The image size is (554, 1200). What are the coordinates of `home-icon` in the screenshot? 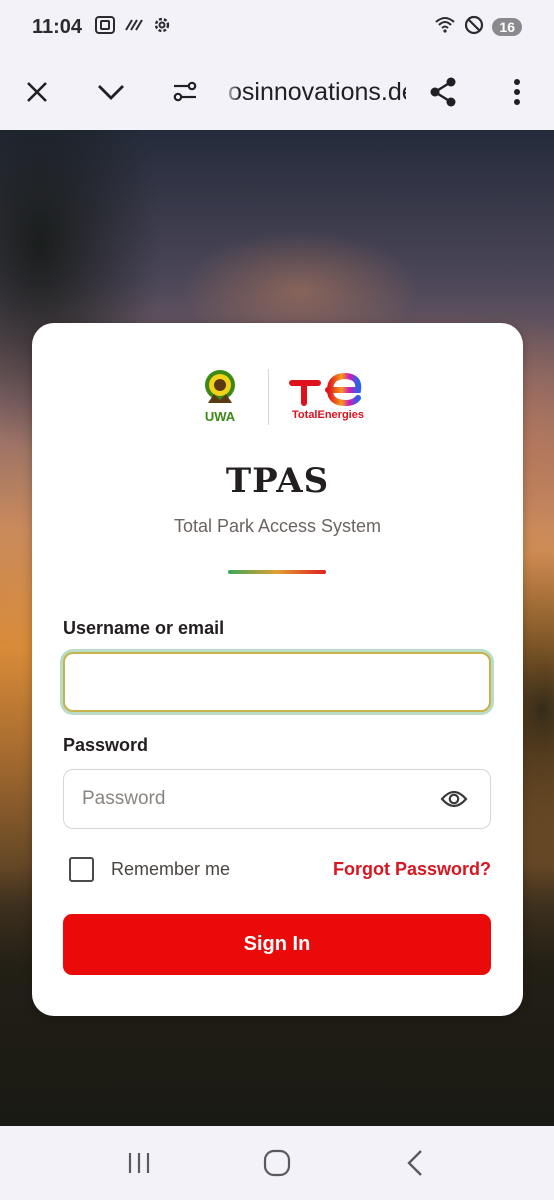 It's located at (277, 1163).